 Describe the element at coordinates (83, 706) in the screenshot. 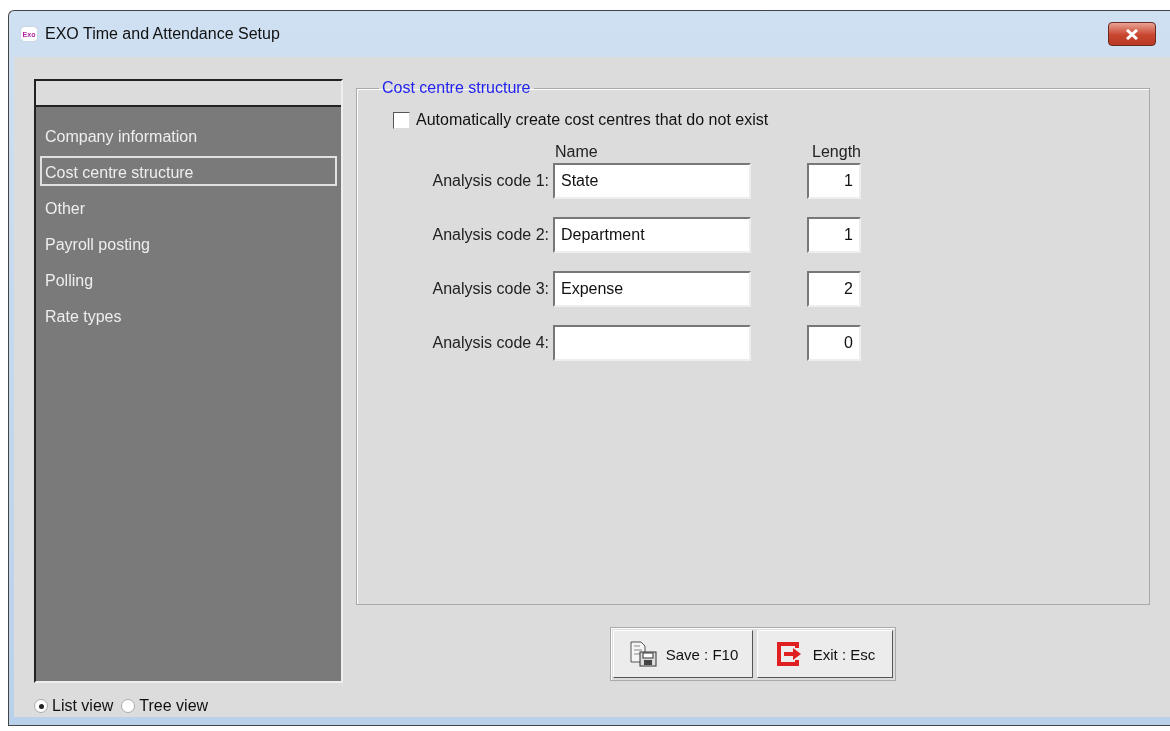

I see `radio-label: List view` at that location.